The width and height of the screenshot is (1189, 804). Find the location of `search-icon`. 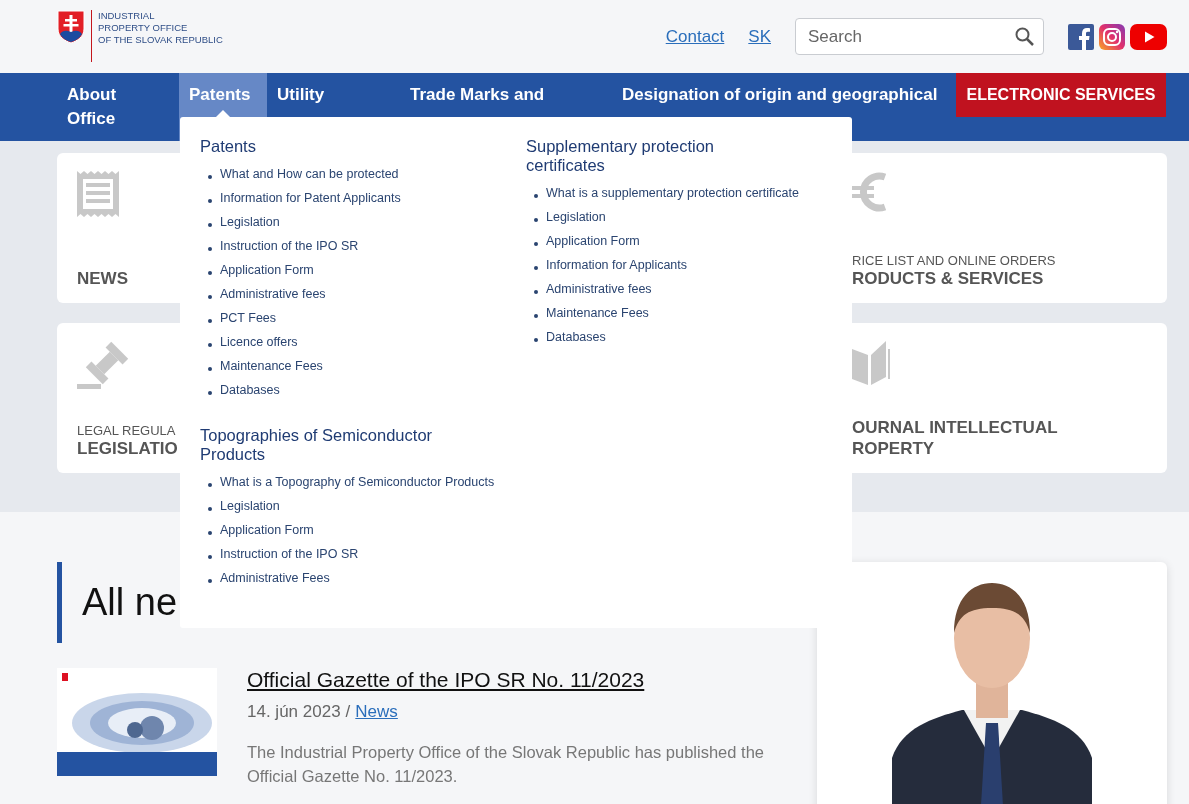

search-icon is located at coordinates (1024, 36).